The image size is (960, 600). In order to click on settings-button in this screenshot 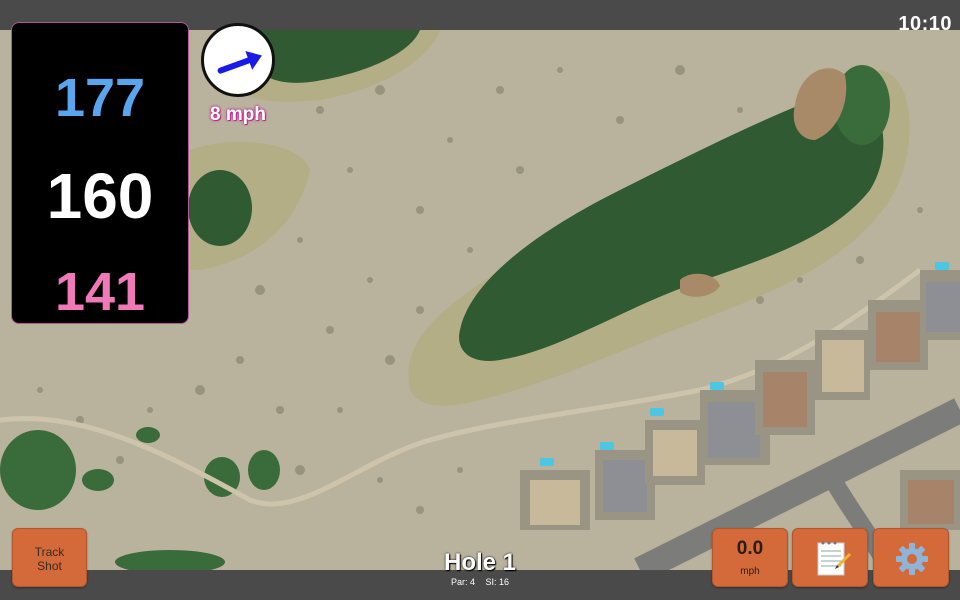, I will do `click(911, 557)`.